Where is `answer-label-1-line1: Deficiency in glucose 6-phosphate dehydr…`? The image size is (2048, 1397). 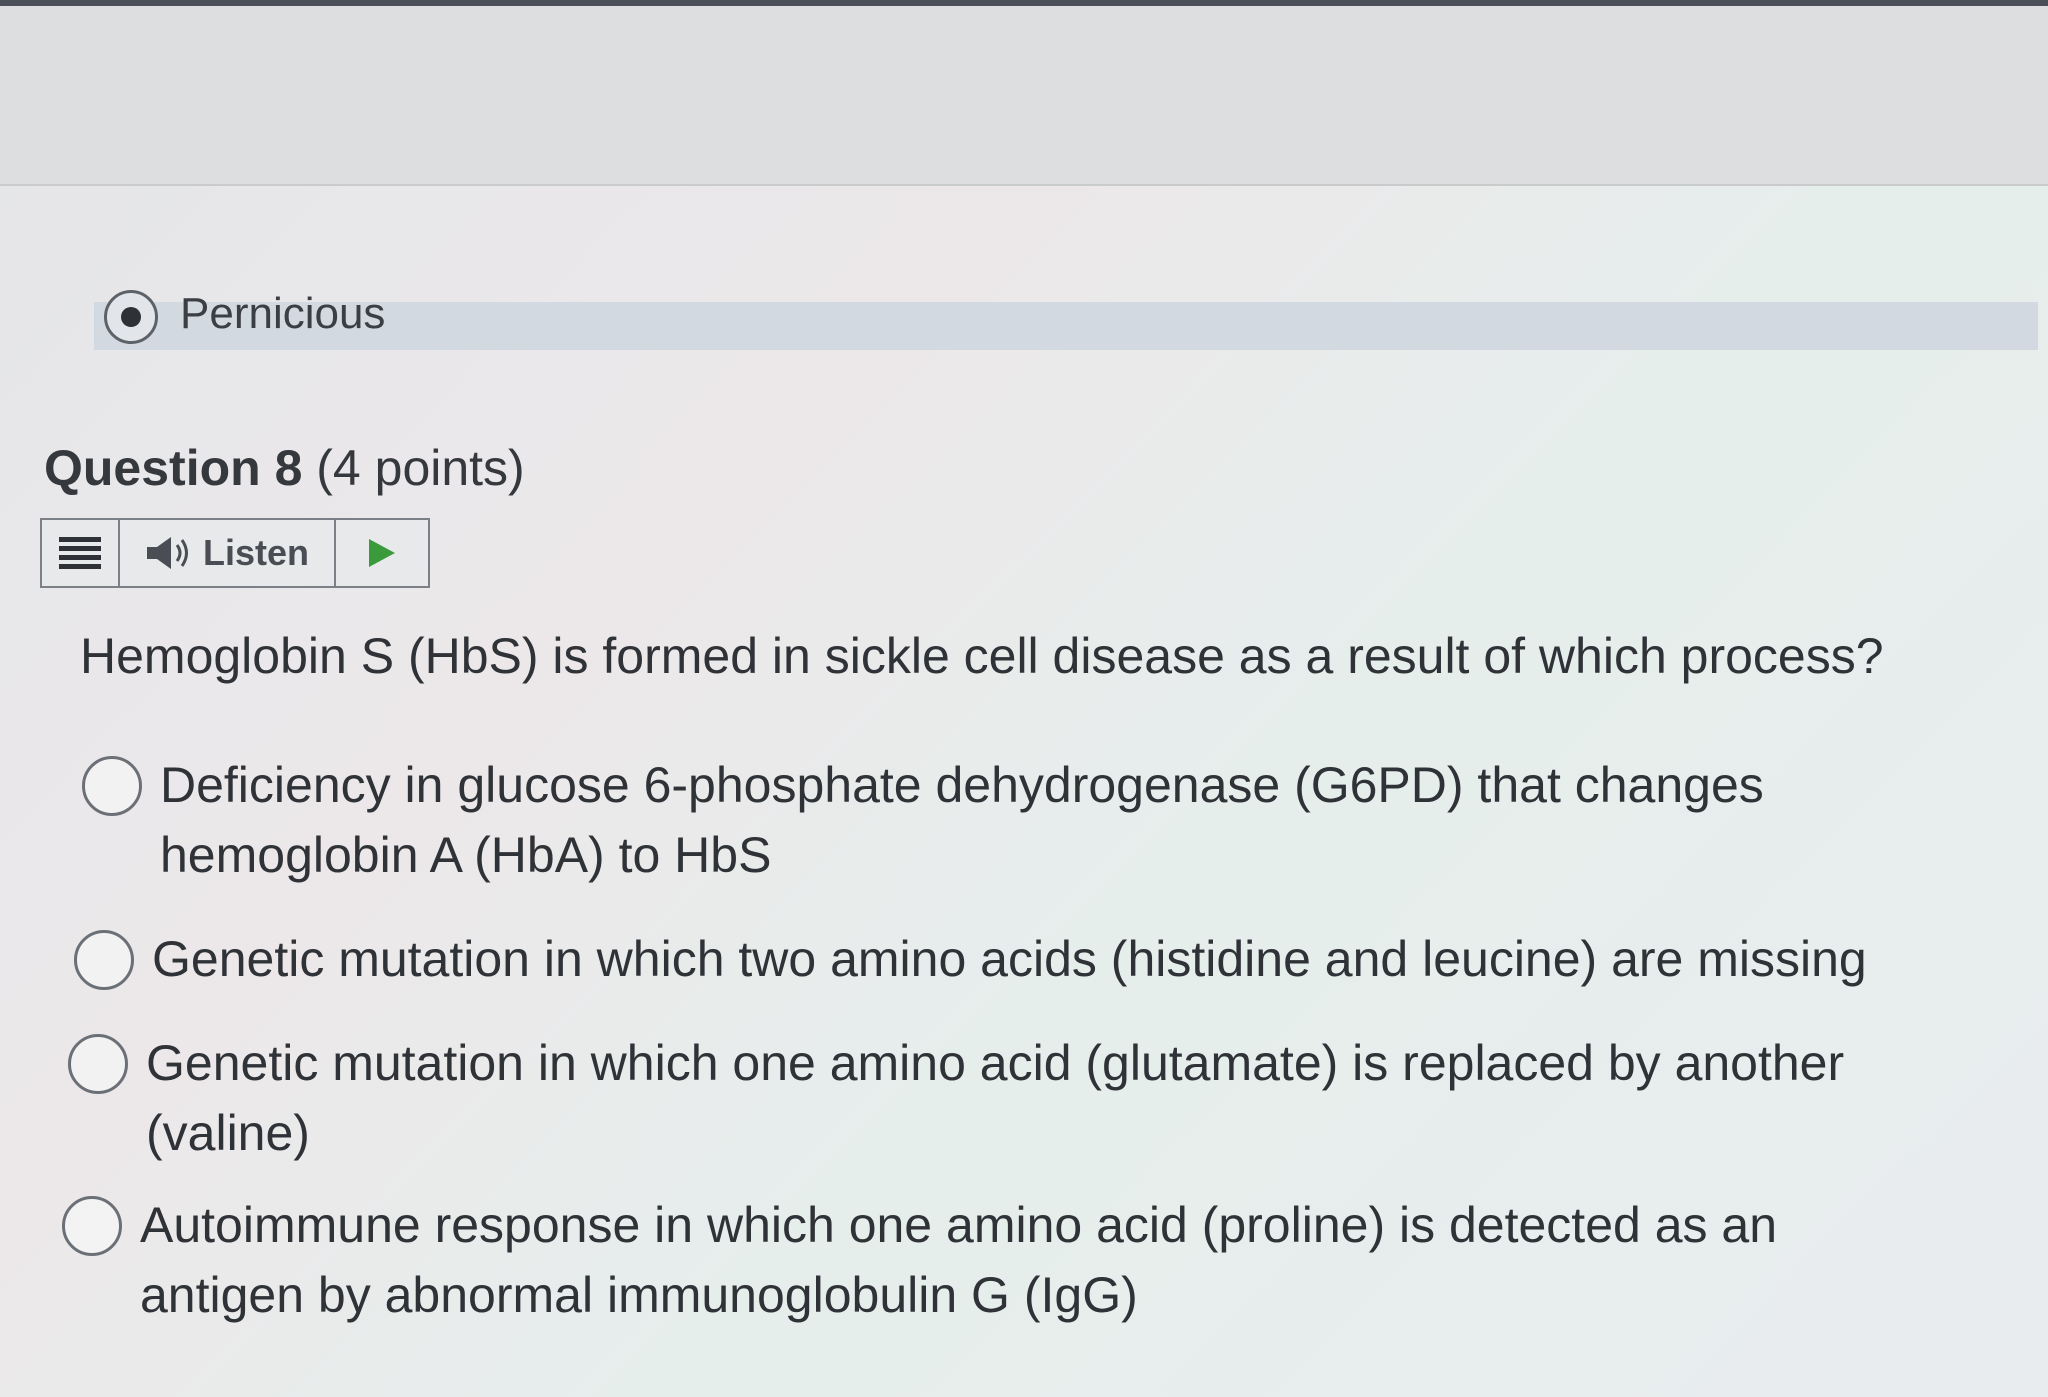
answer-label-1-line1: Deficiency in glucose 6-phosphate dehydr… is located at coordinates (962, 785).